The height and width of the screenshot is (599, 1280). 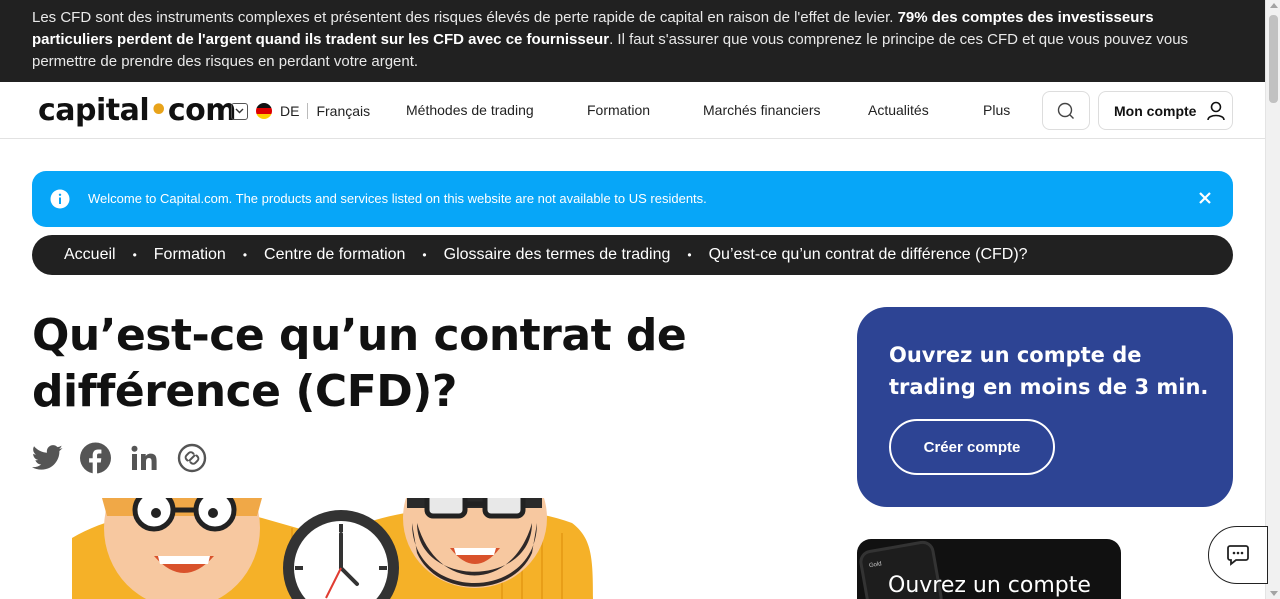 What do you see at coordinates (308, 111) in the screenshot?
I see `region-divider` at bounding box center [308, 111].